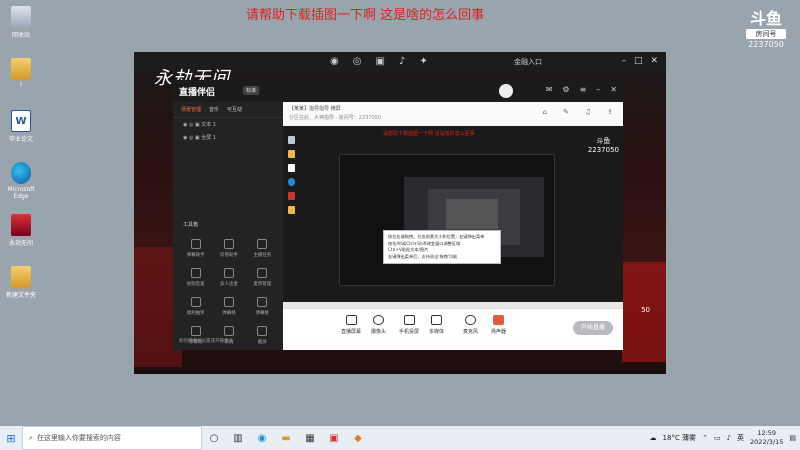  What do you see at coordinates (357, 61) in the screenshot?
I see `wechat-icon: ◎` at bounding box center [357, 61].